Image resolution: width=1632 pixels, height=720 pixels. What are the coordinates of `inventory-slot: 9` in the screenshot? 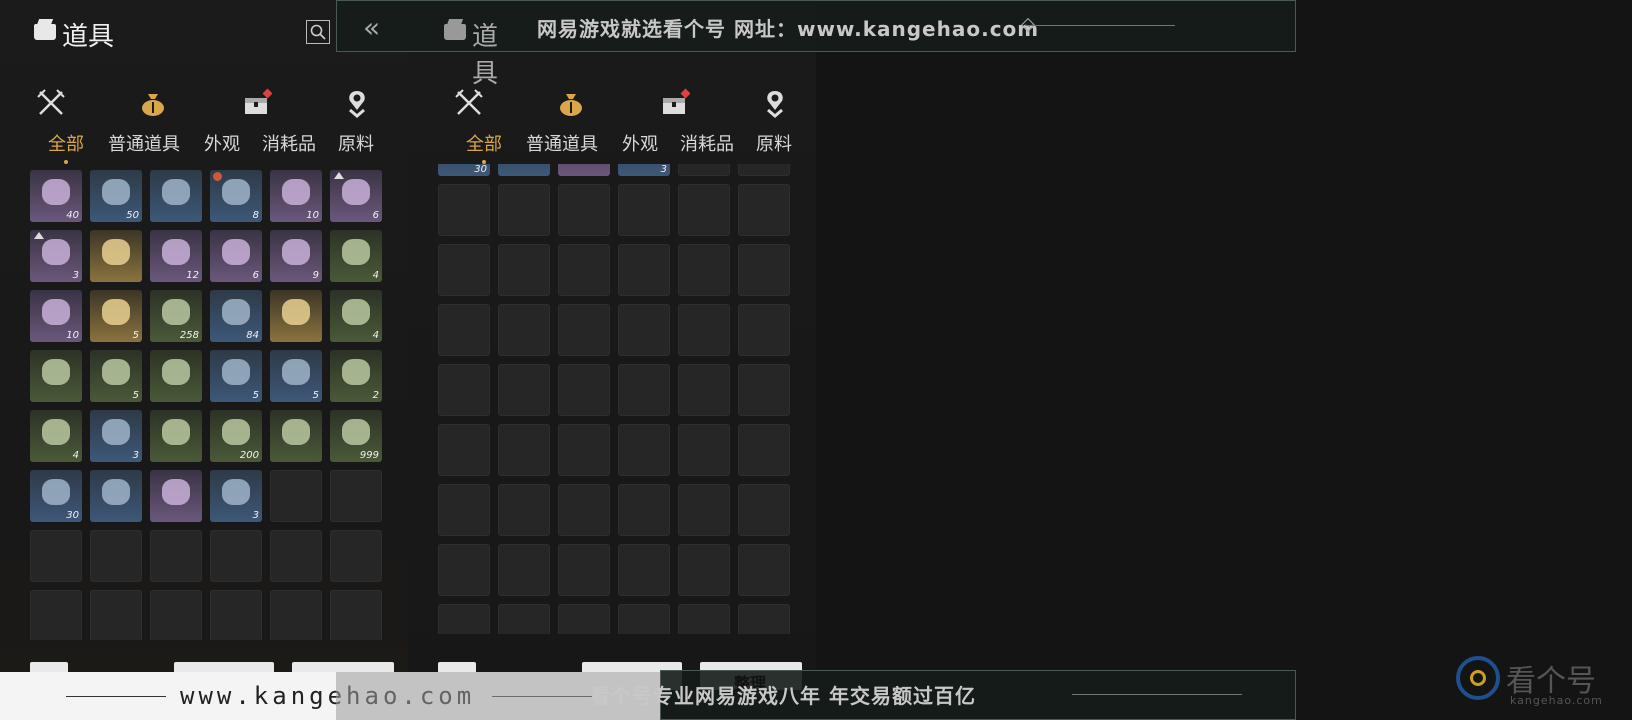 It's located at (296, 256).